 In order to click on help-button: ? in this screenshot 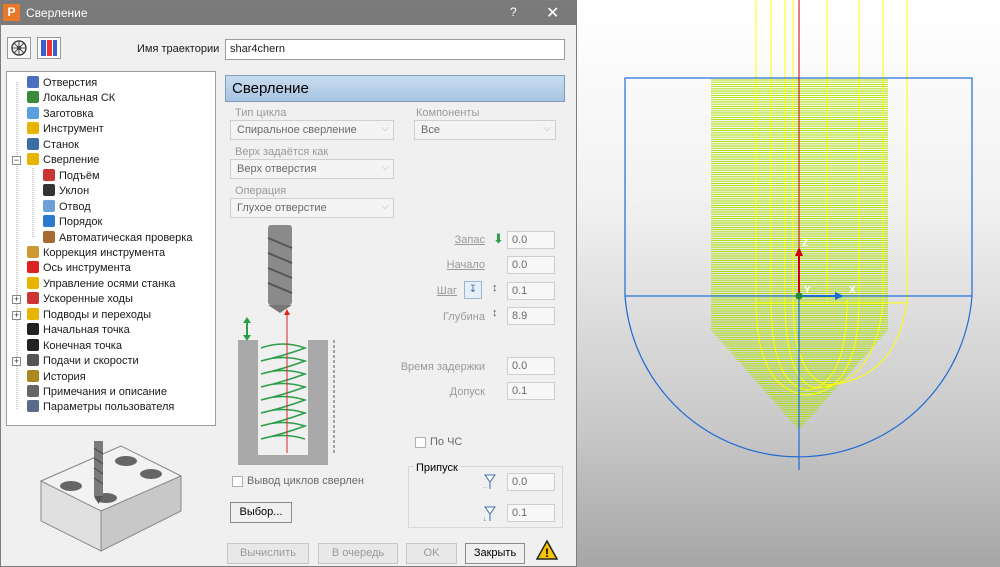, I will do `click(513, 12)`.